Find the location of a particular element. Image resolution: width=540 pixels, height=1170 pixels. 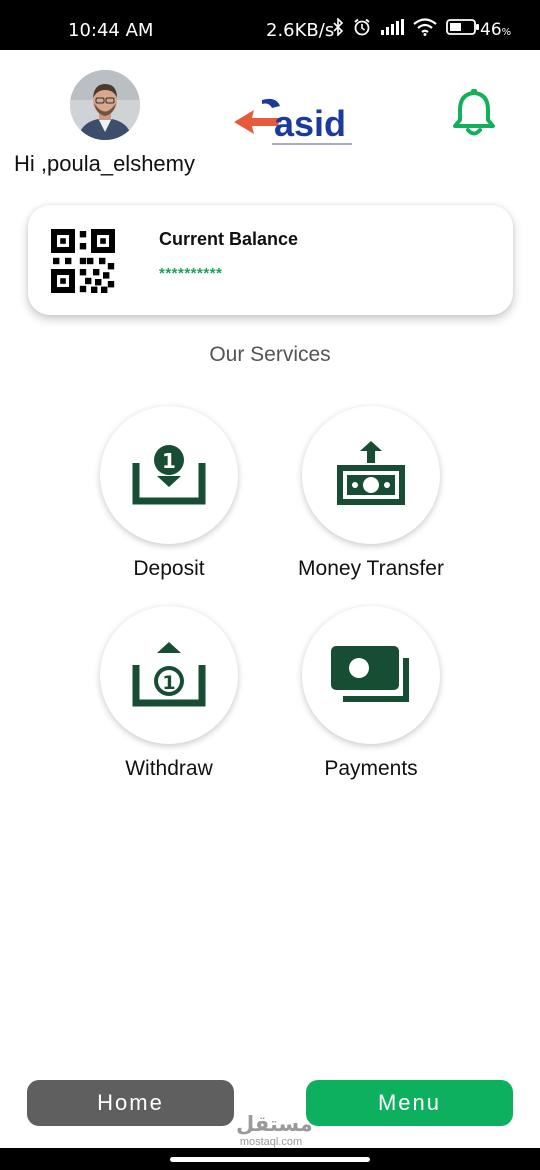

payments-icon is located at coordinates (370, 674).